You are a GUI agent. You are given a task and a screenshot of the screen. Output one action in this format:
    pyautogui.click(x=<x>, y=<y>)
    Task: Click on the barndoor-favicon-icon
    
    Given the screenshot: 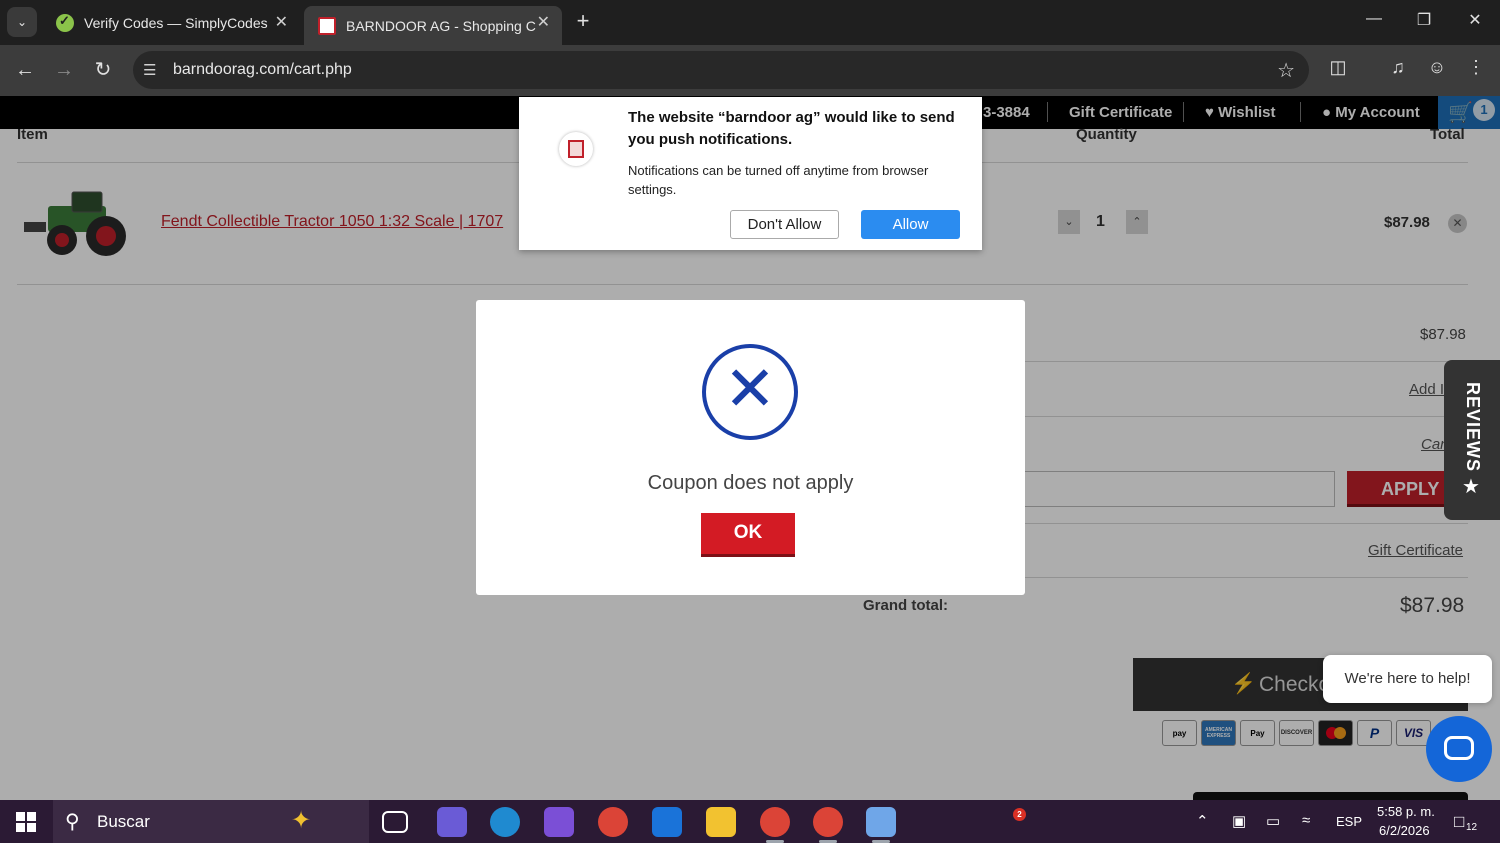 What is the action you would take?
    pyautogui.click(x=327, y=25)
    